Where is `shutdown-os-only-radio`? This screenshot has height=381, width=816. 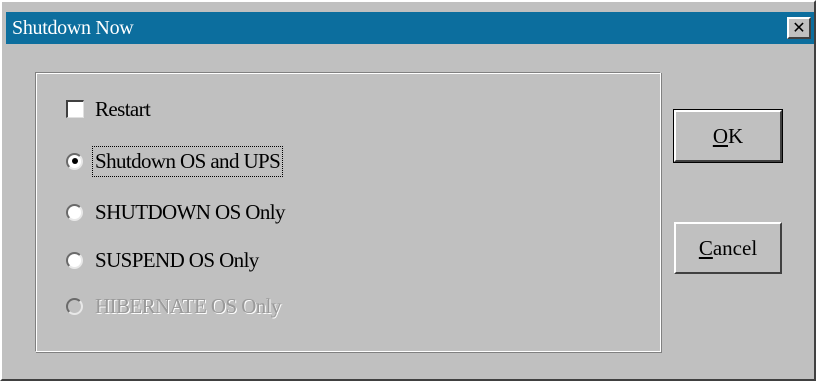 shutdown-os-only-radio is located at coordinates (74, 212).